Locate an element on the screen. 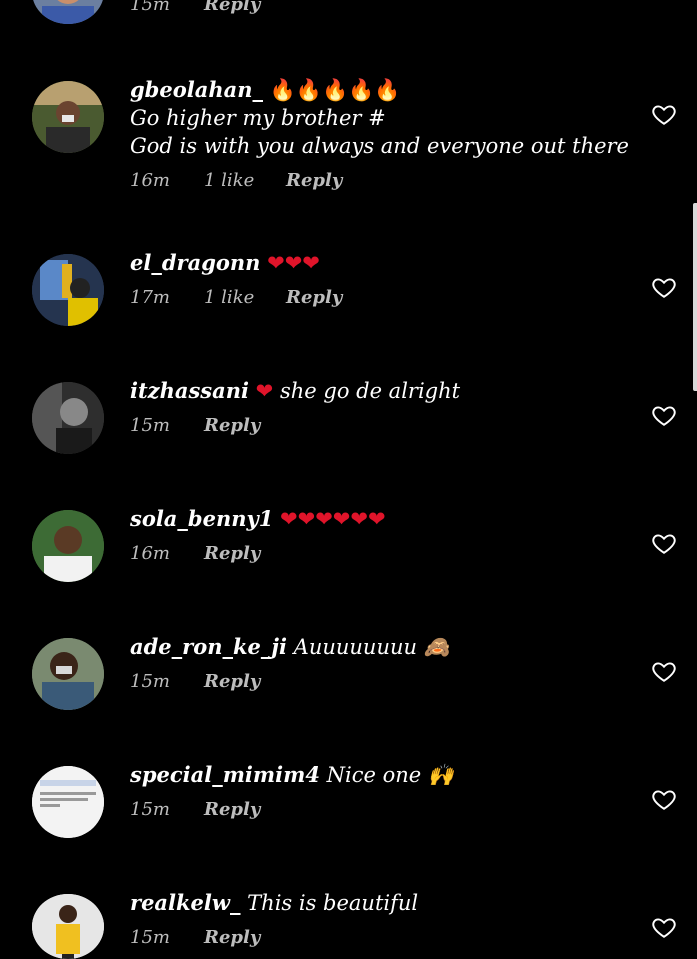 This screenshot has height=959, width=697. comment-text: itzhassani ❤ she go de alright is located at coordinates (373, 391).